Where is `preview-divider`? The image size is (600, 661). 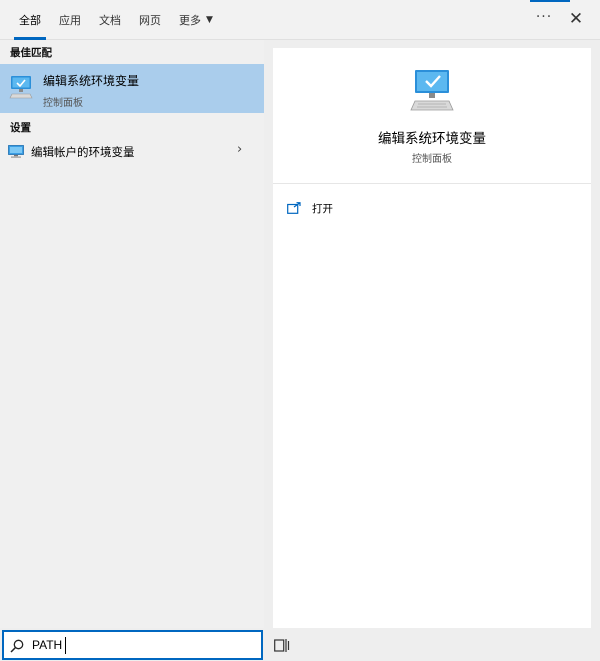 preview-divider is located at coordinates (432, 183).